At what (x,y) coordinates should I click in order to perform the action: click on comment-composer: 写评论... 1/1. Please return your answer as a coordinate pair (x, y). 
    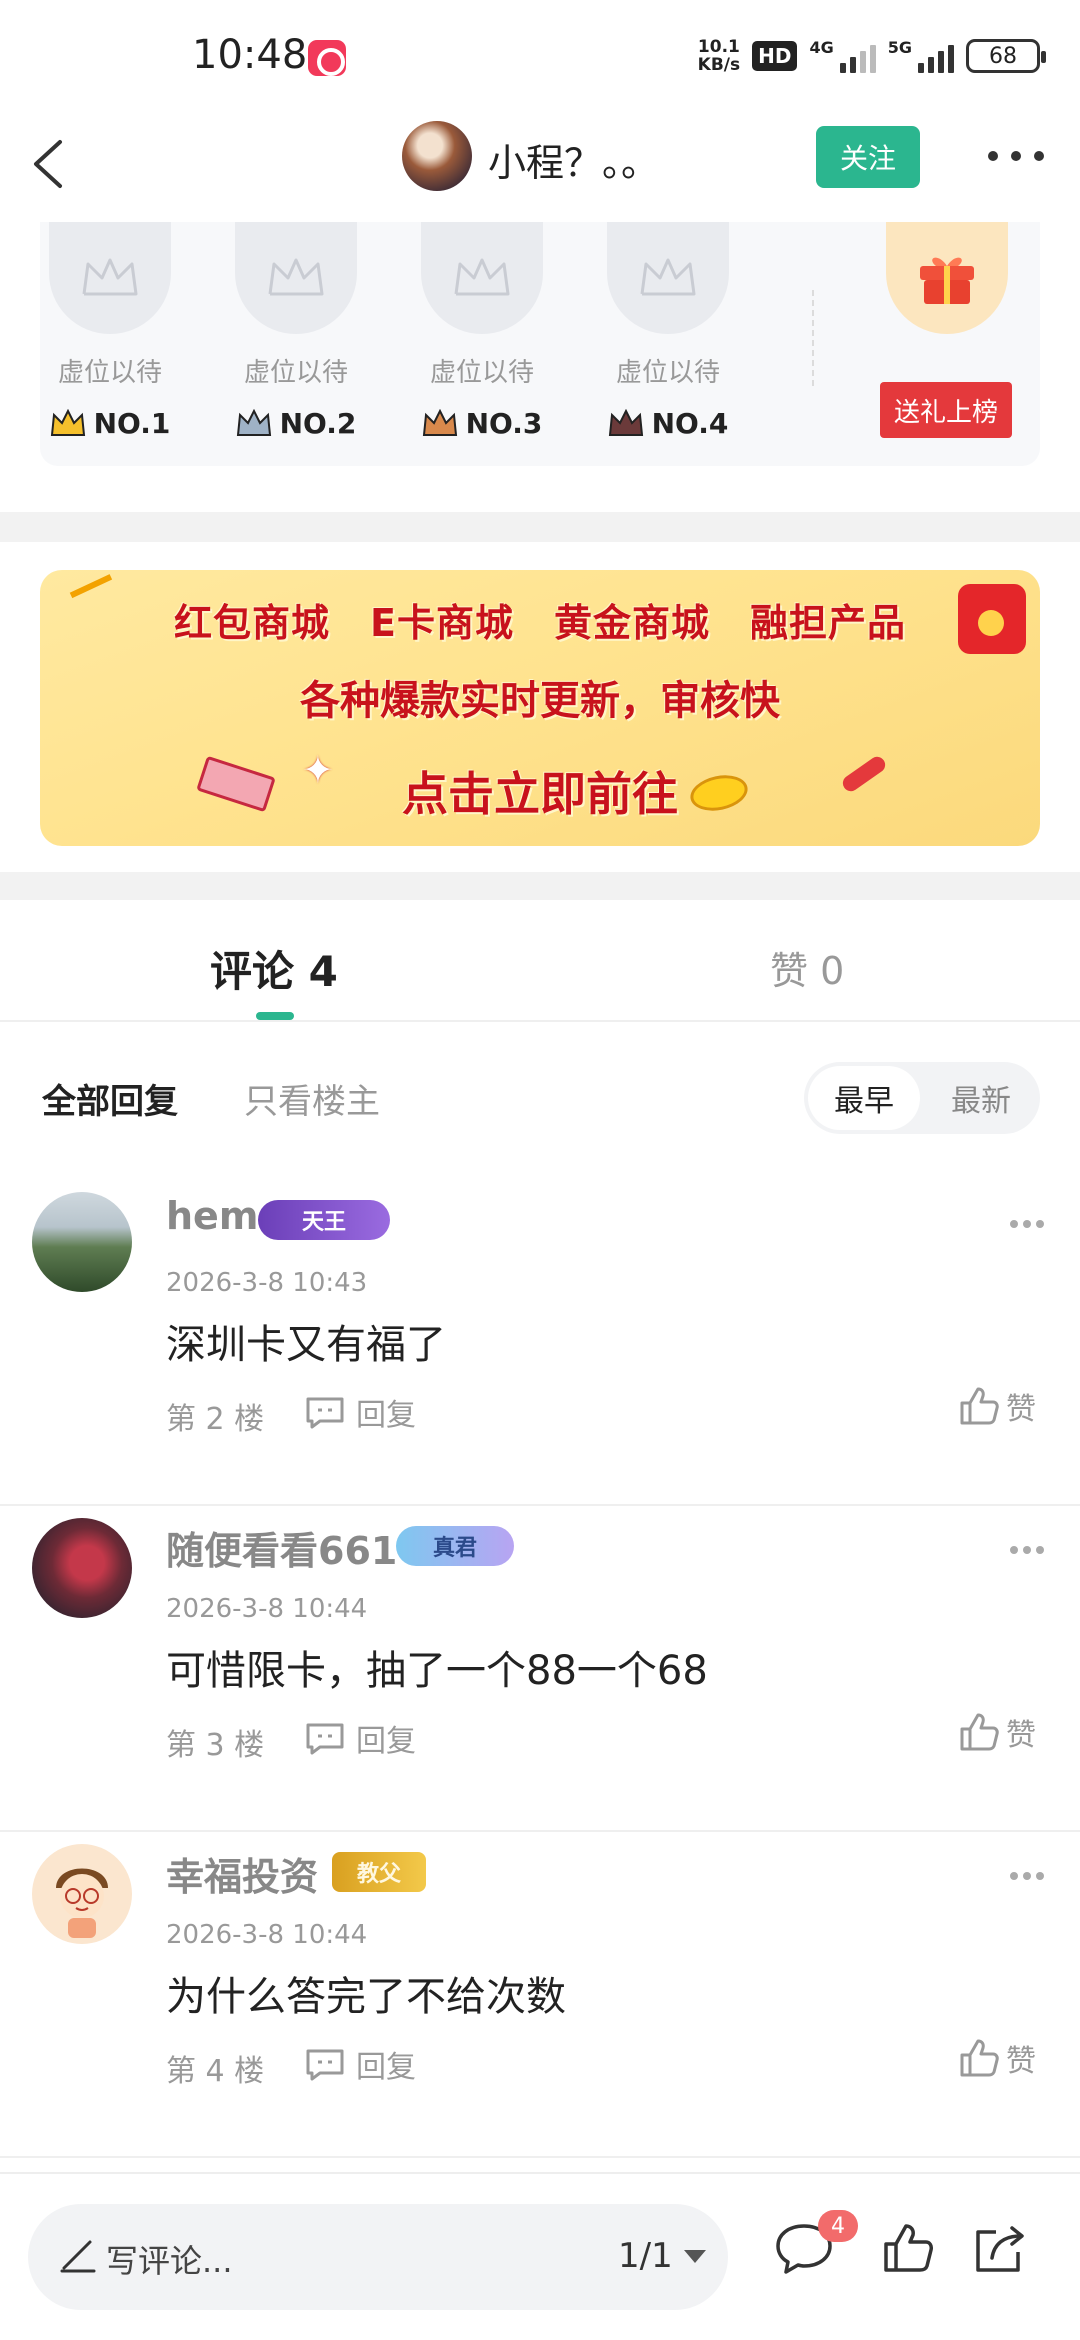
    Looking at the image, I should click on (378, 2257).